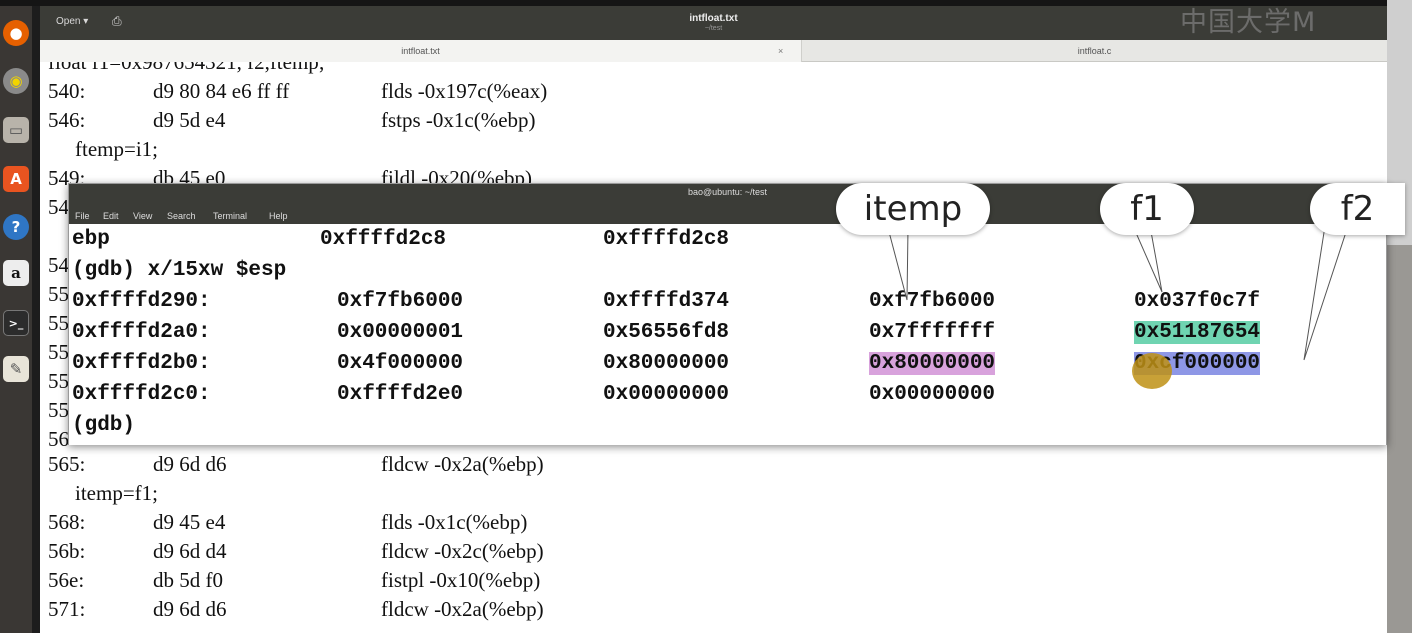  I want to click on code-address: 546:, so click(67, 120).